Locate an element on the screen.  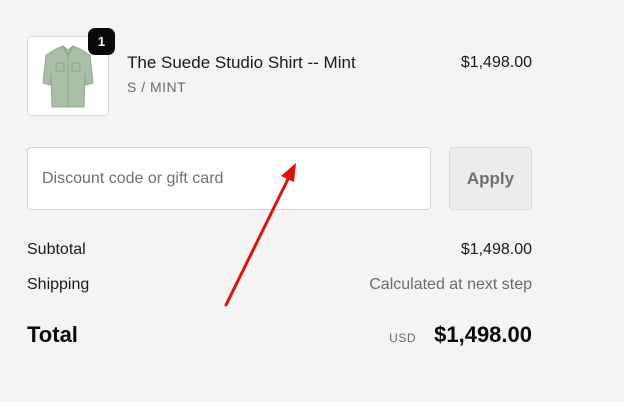
quantity-badge: 1 is located at coordinates (101, 41).